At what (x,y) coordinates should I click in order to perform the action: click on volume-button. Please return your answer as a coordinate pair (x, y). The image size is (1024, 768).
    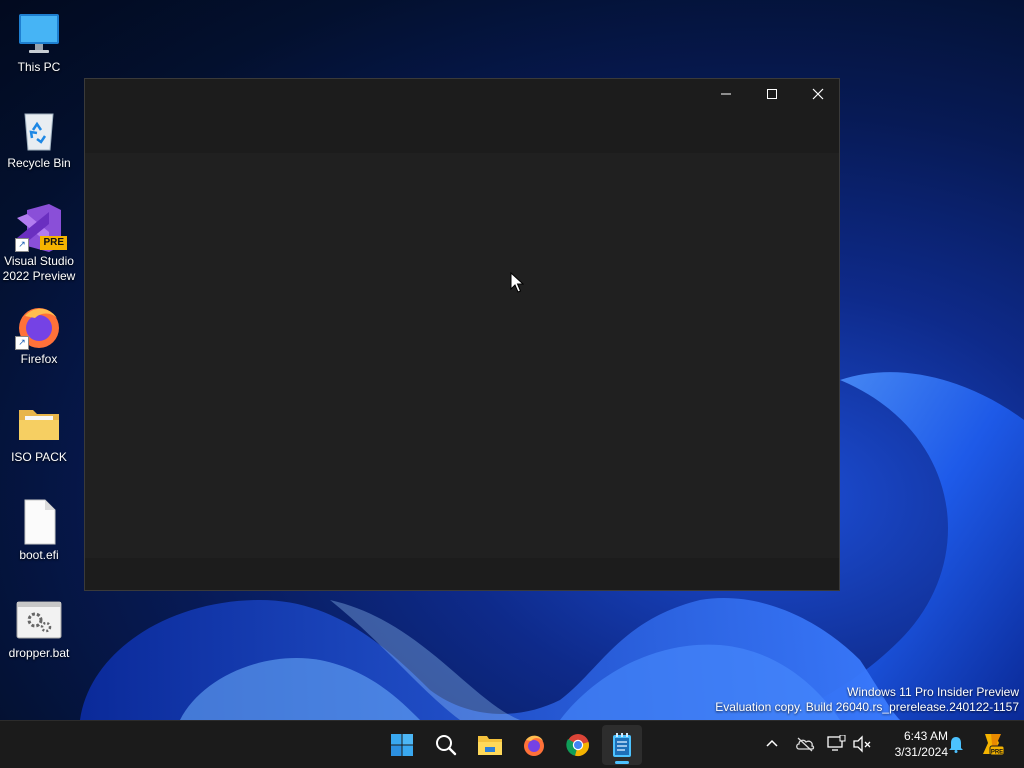
    Looking at the image, I should click on (862, 744).